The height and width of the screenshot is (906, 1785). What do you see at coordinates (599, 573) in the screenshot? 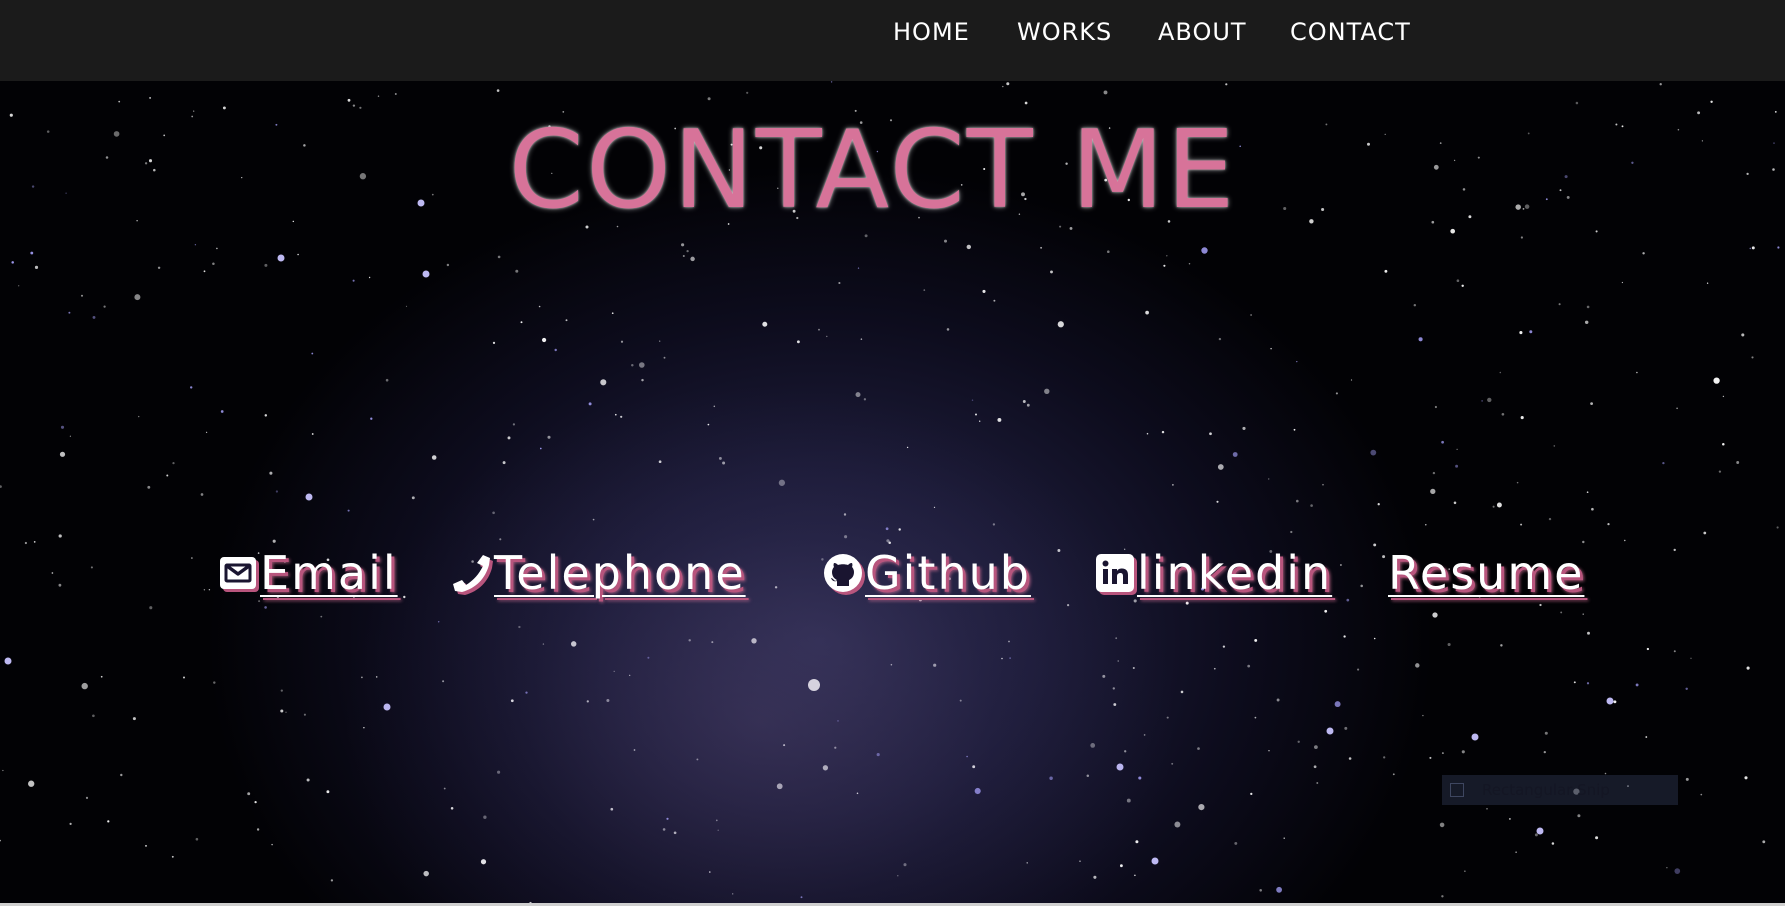
I see `telephone-link: Telephone` at bounding box center [599, 573].